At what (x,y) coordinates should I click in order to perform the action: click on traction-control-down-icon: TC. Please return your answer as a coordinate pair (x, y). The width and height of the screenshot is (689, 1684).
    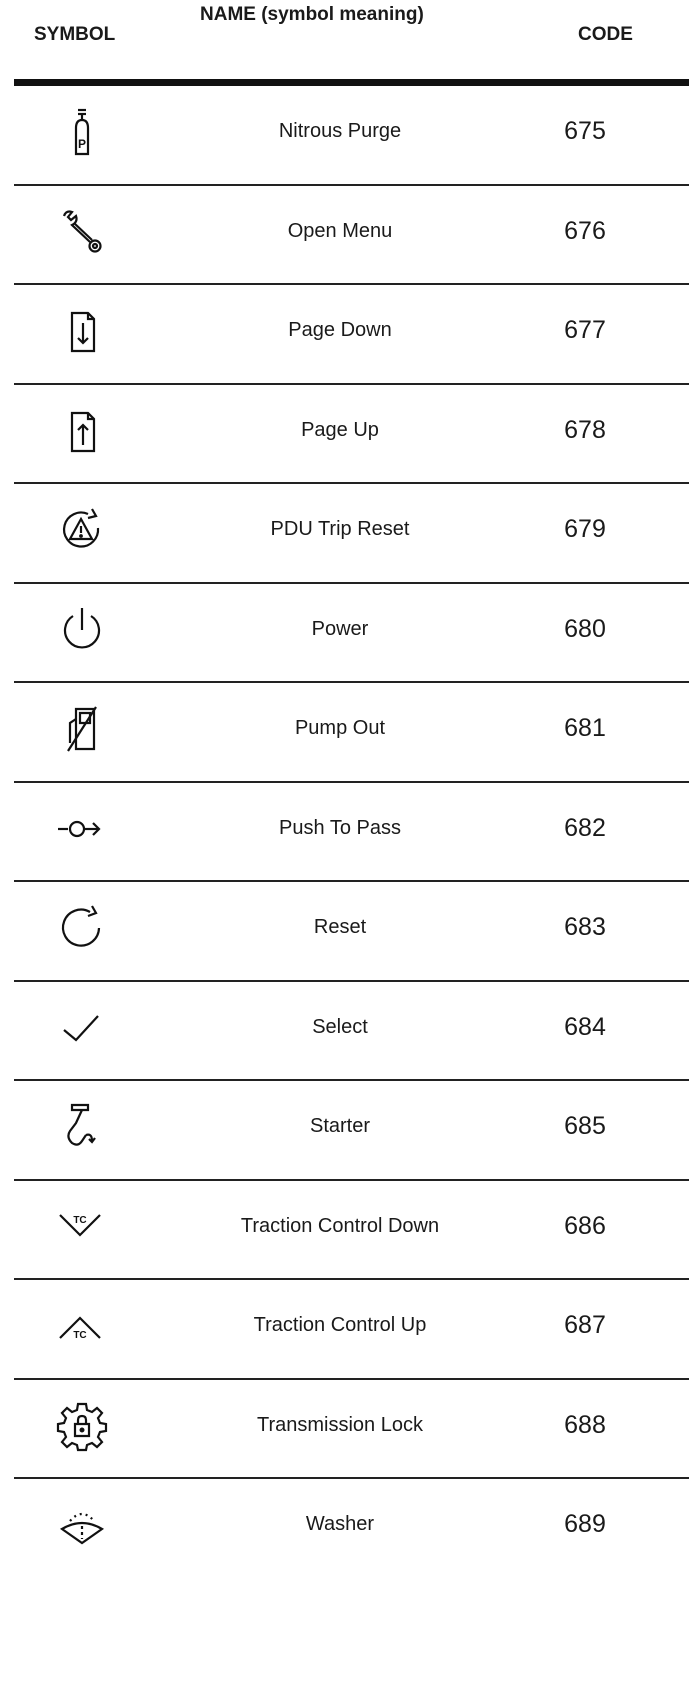
    Looking at the image, I should click on (82, 1227).